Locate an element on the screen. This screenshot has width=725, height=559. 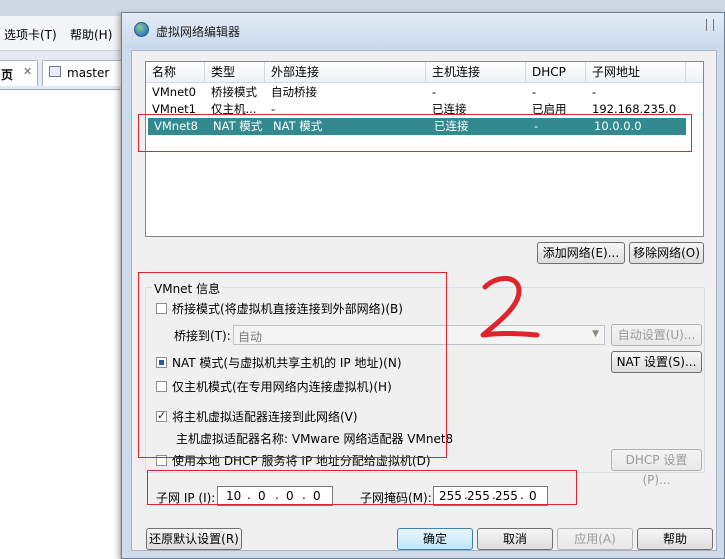
cell-dhcp: - is located at coordinates (534, 92).